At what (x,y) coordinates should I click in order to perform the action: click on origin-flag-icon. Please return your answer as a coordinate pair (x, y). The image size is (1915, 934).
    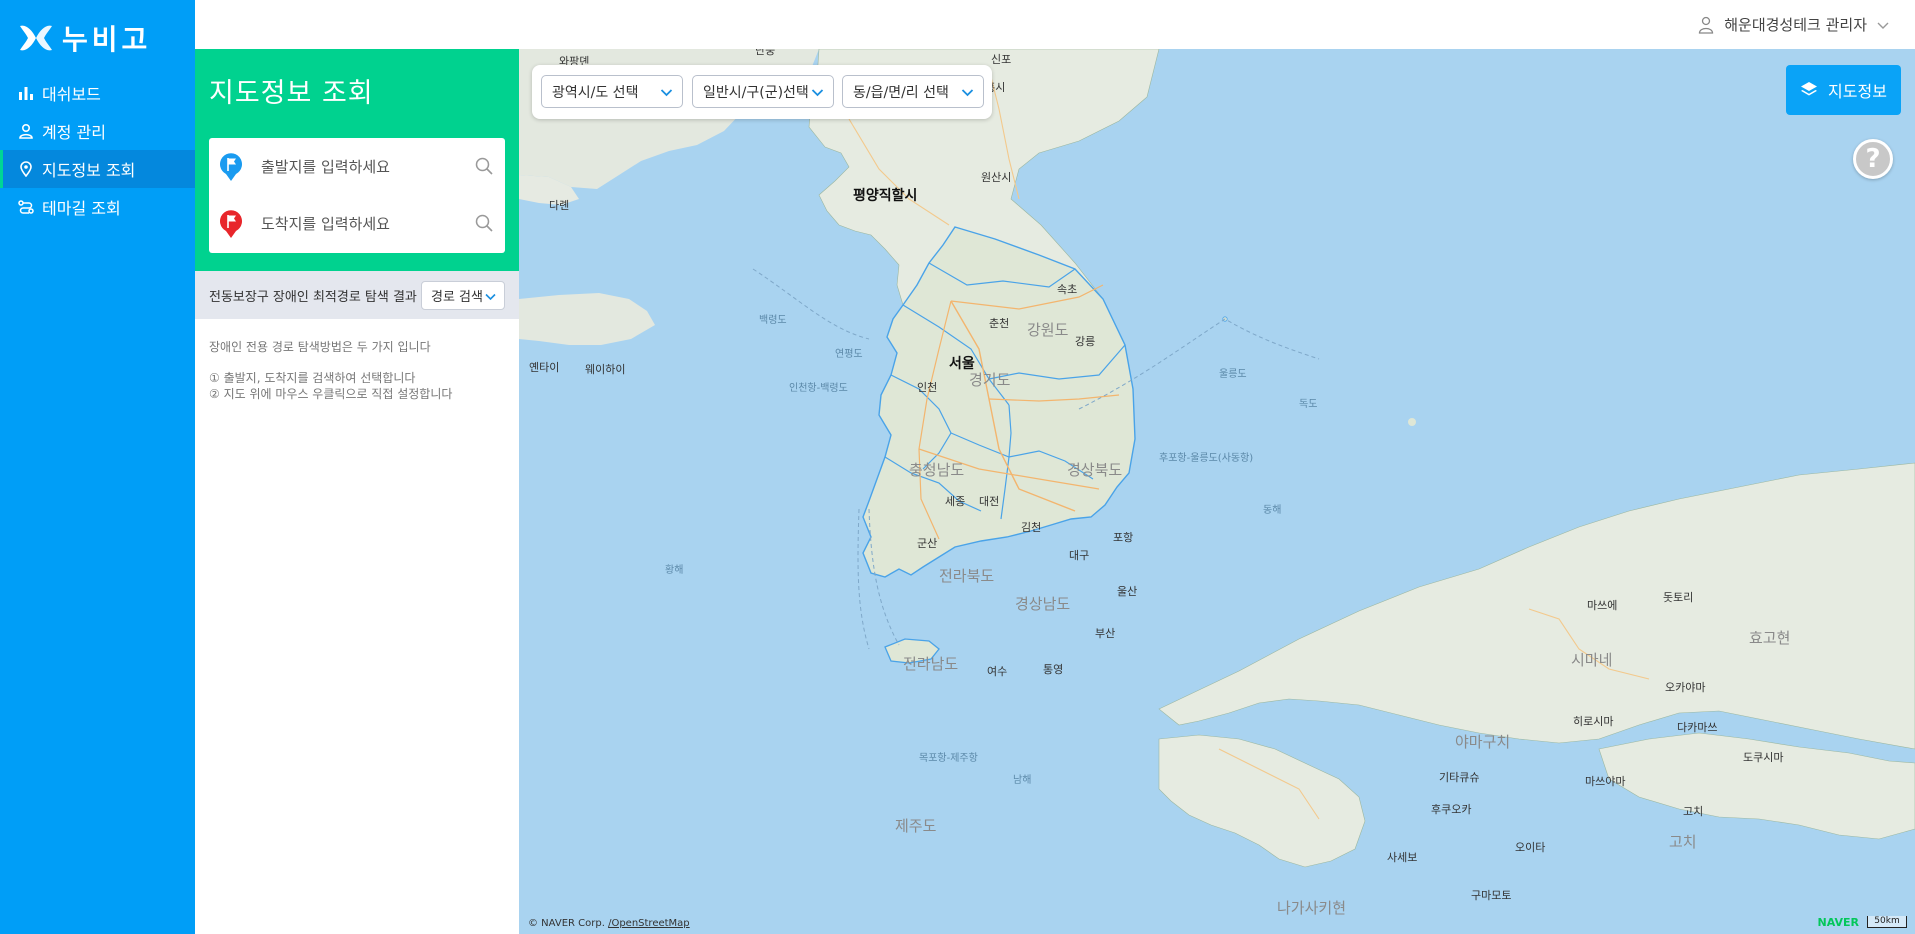
    Looking at the image, I should click on (231, 166).